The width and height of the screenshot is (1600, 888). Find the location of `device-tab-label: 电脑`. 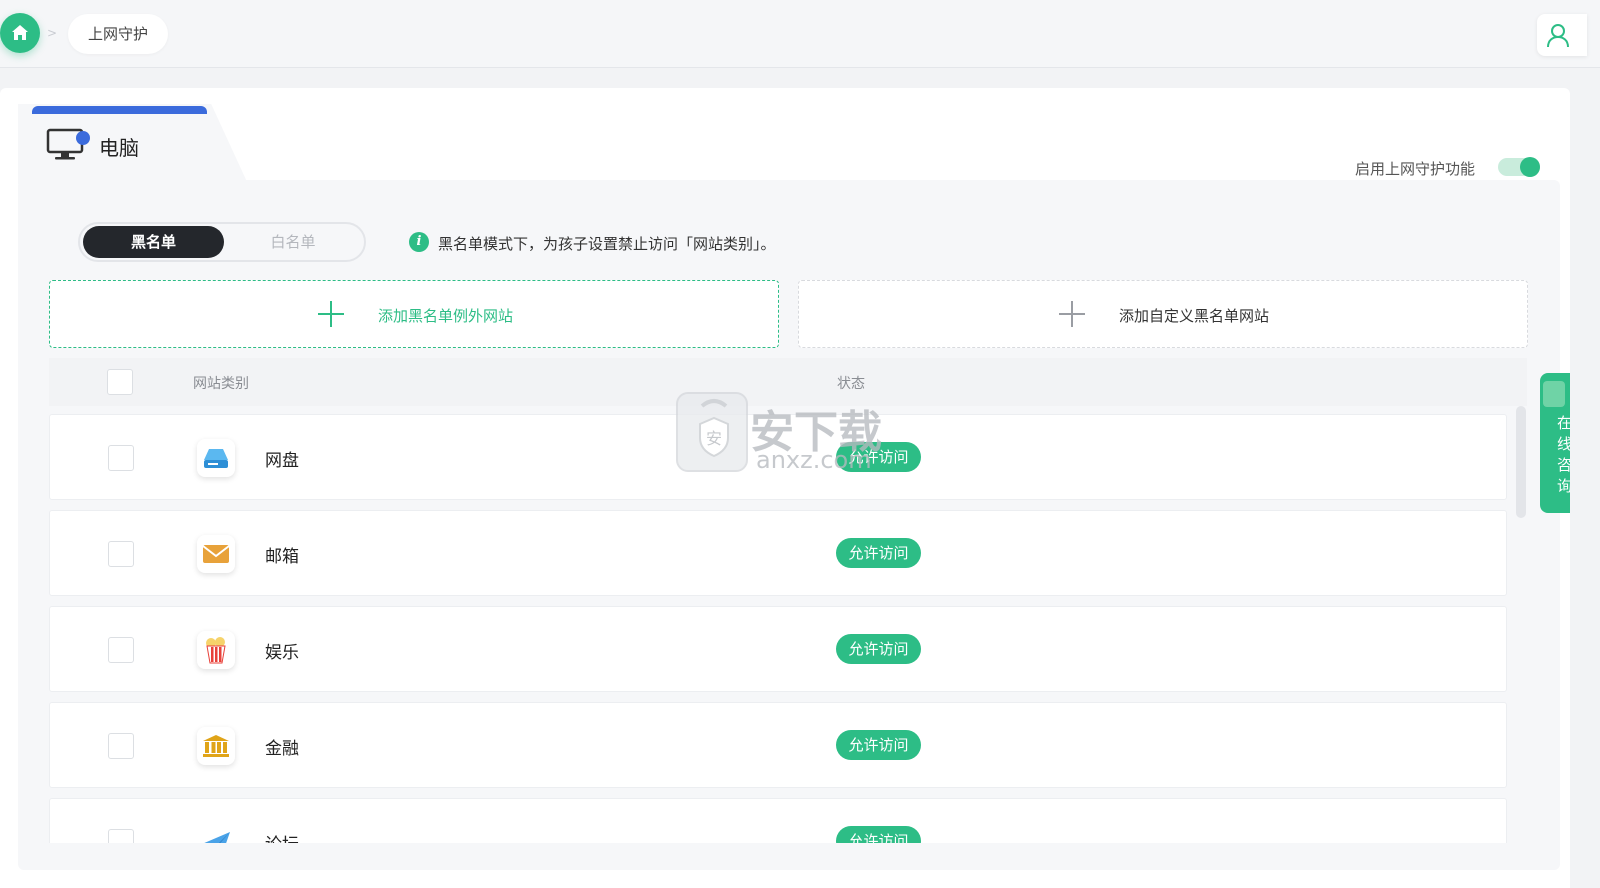

device-tab-label: 电脑 is located at coordinates (119, 148).